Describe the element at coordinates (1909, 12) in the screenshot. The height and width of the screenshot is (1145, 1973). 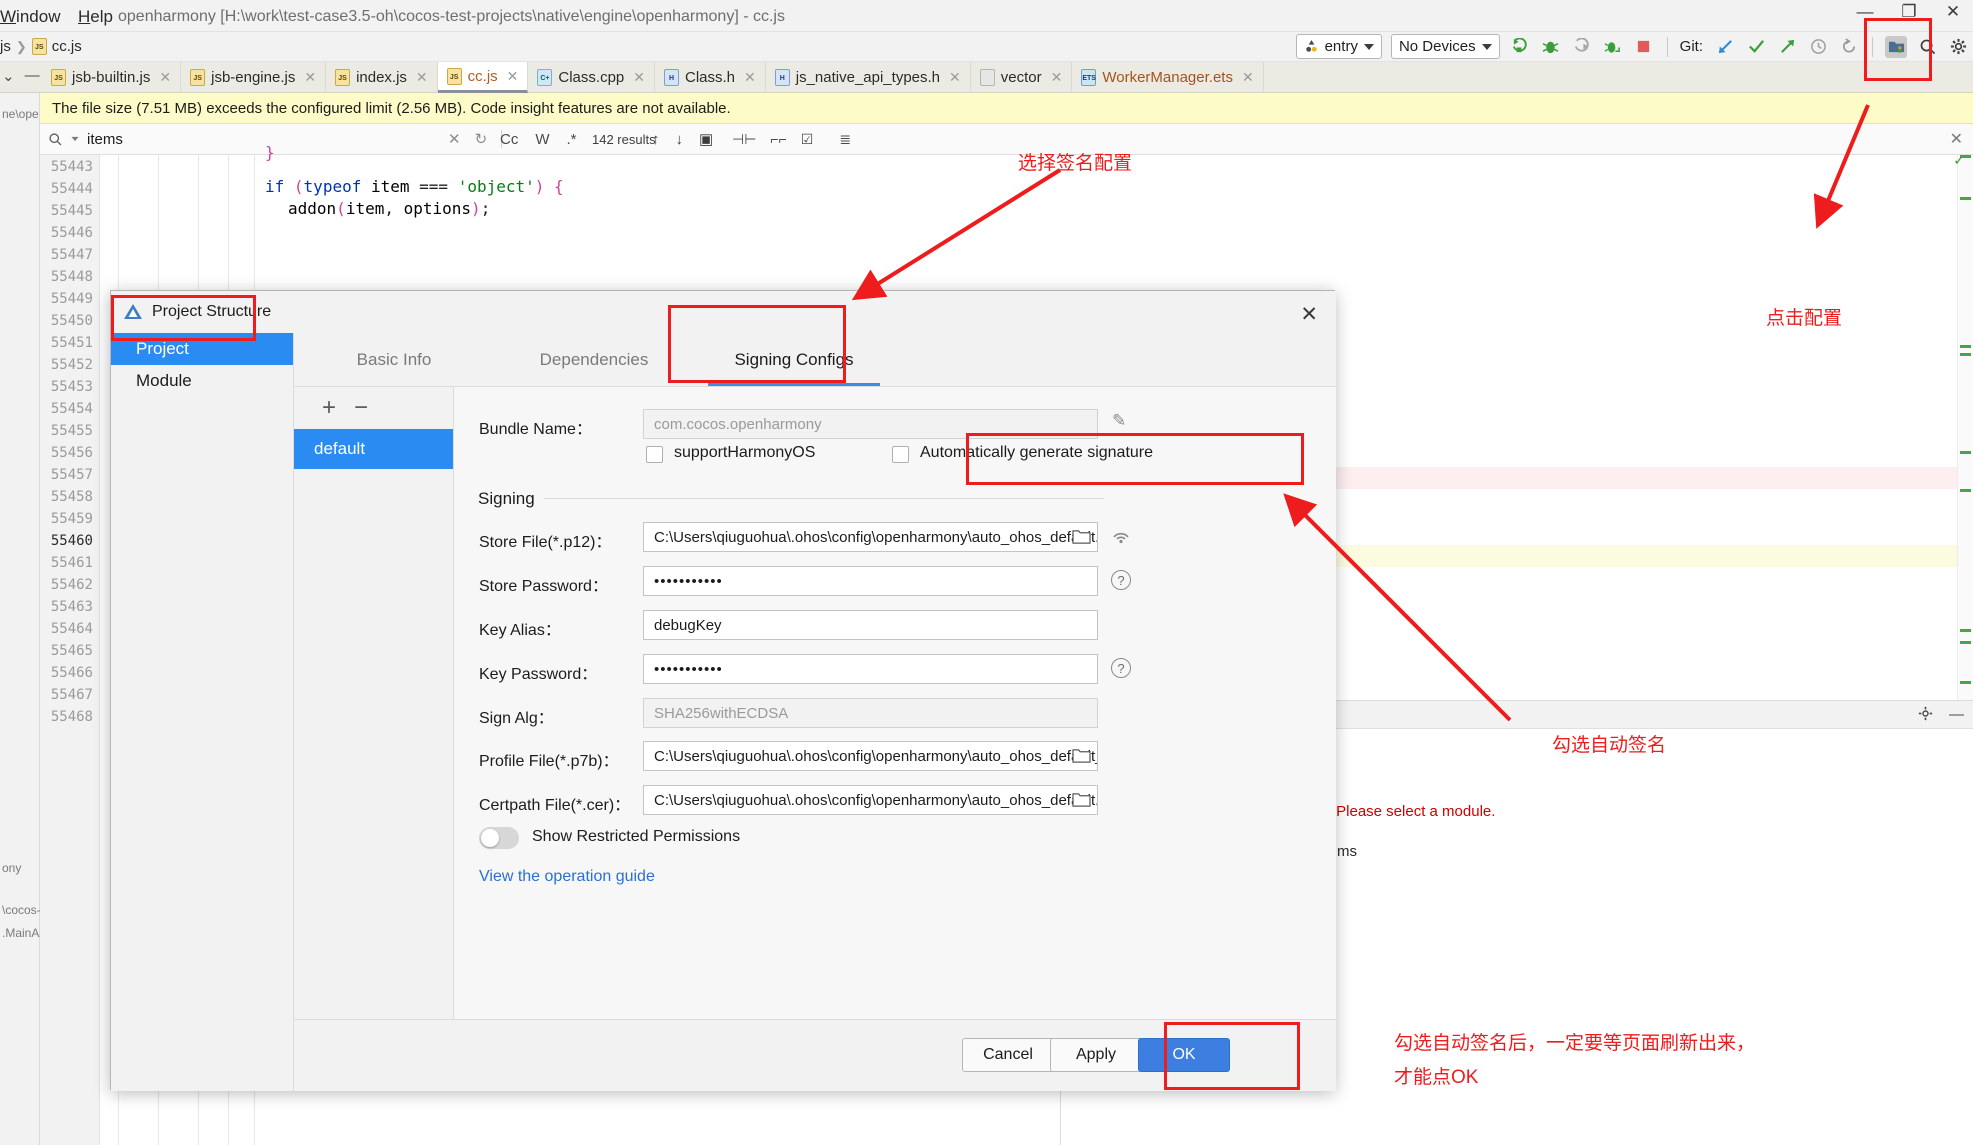
I see `maximize-button: ❐` at that location.